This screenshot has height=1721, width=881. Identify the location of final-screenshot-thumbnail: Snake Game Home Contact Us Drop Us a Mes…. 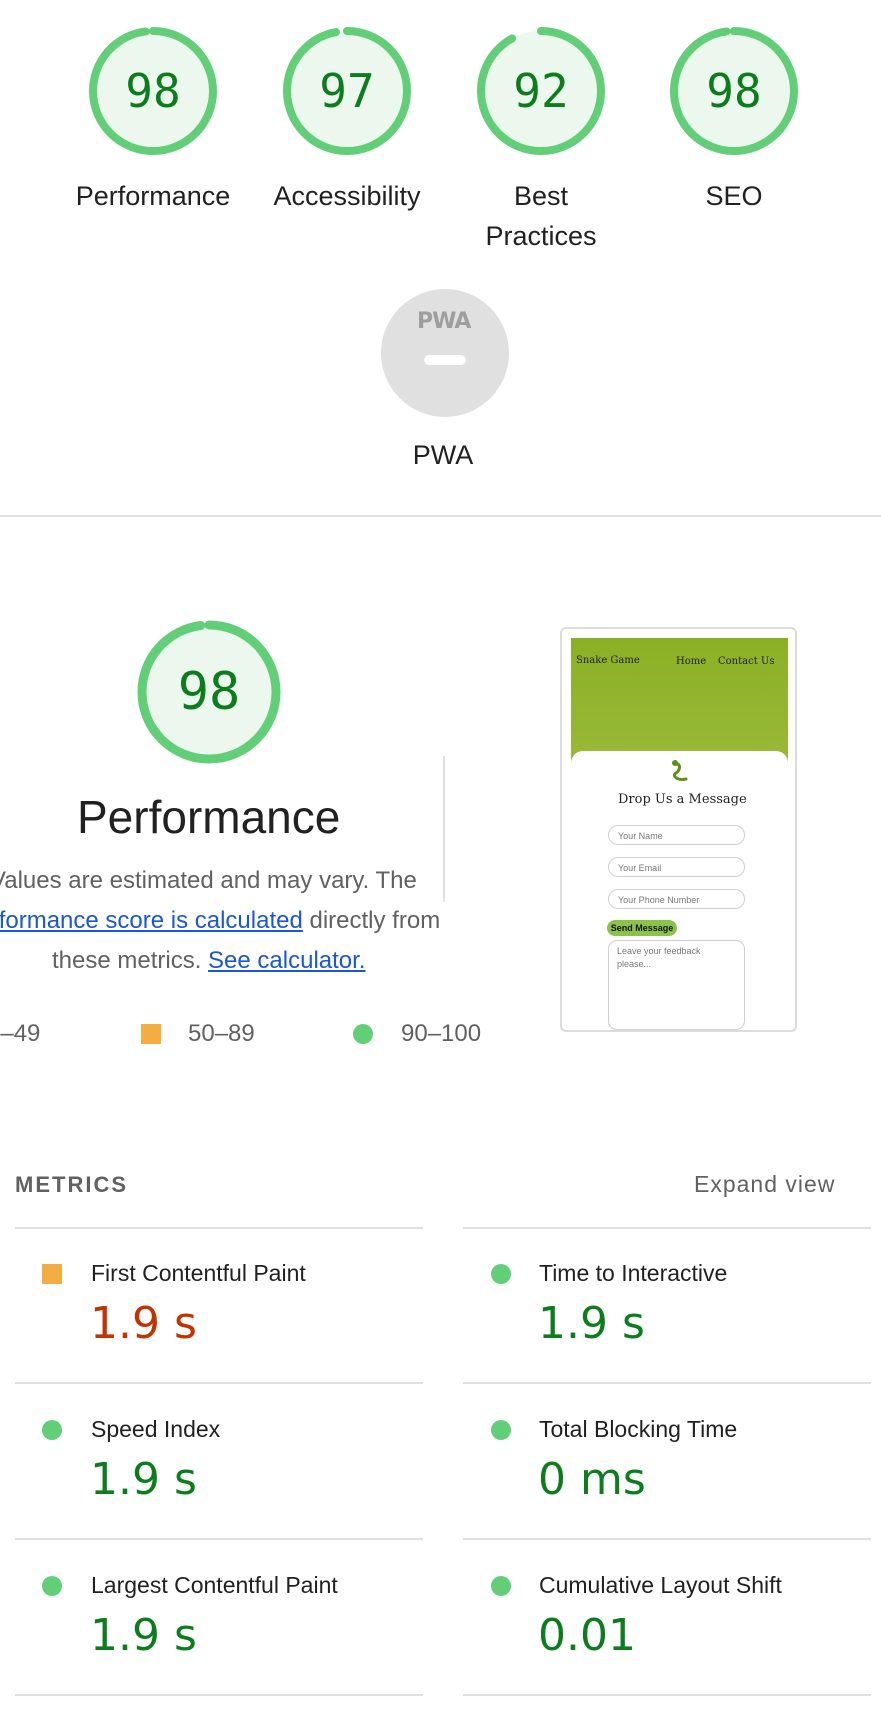
(678, 829).